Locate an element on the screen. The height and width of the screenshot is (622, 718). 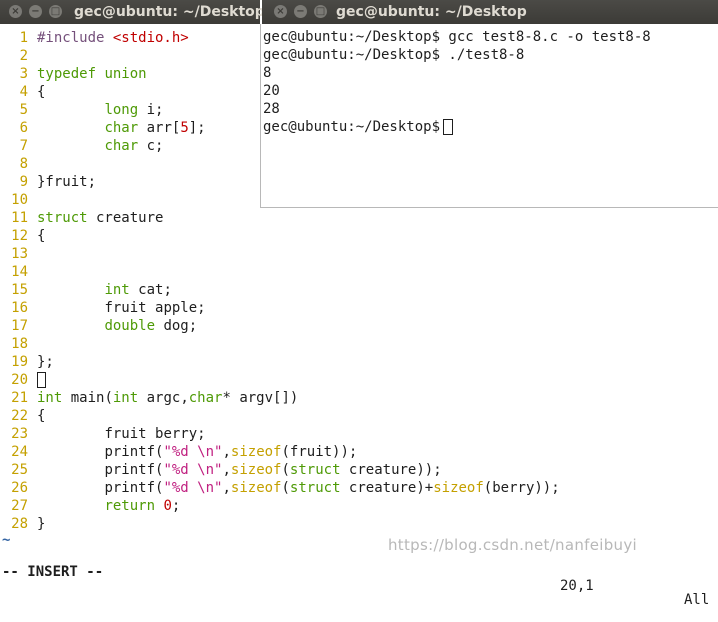
line-number: 22 is located at coordinates (19, 416).